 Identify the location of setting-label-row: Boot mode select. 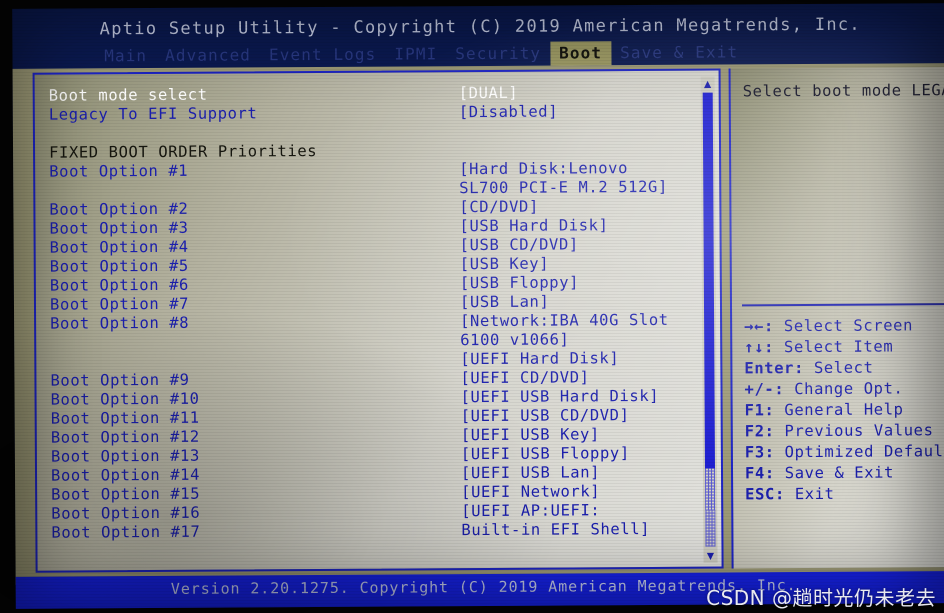
(244, 94).